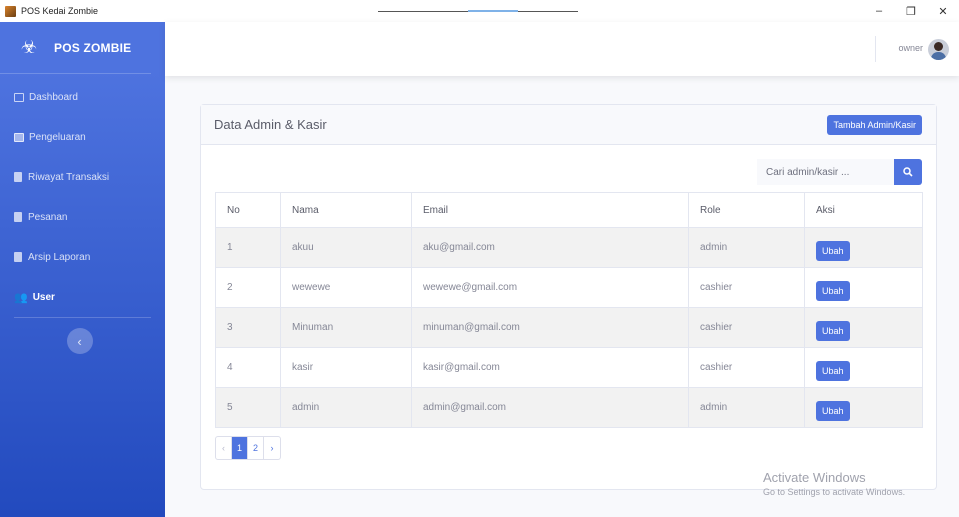 The height and width of the screenshot is (517, 959). I want to click on dashboard-icon, so click(19, 97).